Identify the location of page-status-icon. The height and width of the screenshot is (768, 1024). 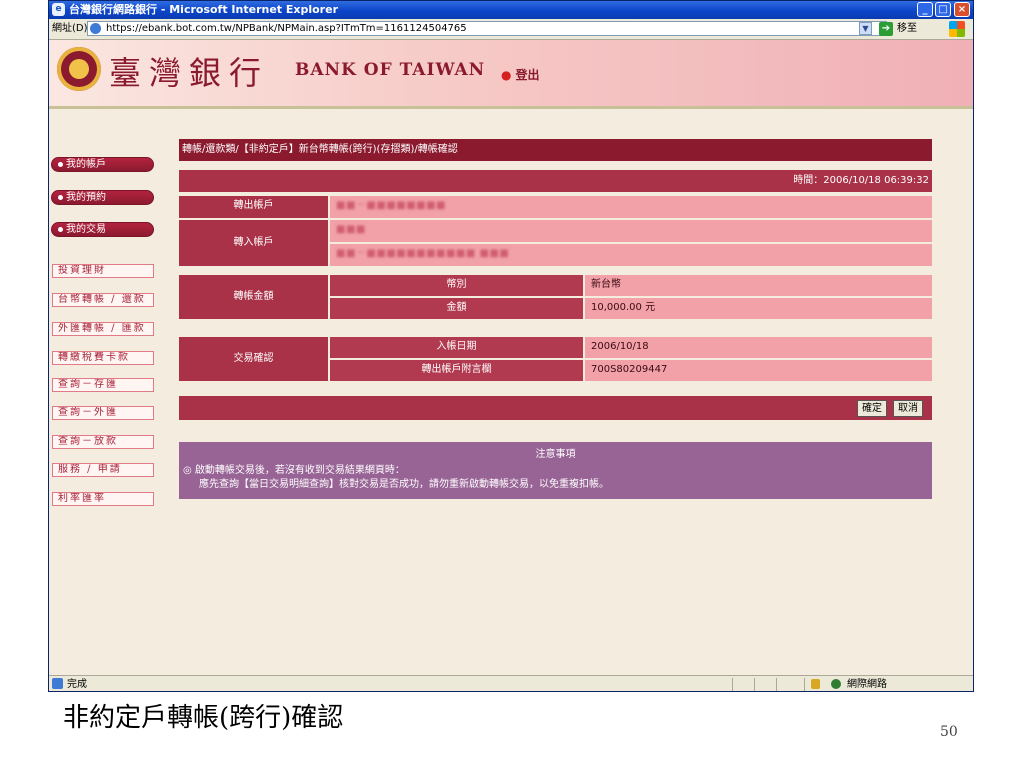
(57, 683).